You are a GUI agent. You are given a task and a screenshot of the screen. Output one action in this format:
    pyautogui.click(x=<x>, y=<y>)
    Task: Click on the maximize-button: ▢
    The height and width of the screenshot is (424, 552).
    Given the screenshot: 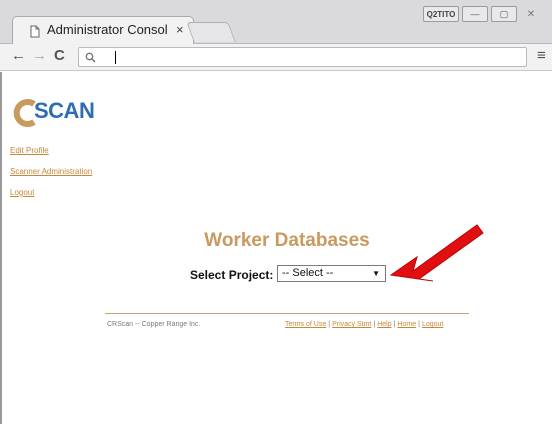 What is the action you would take?
    pyautogui.click(x=504, y=14)
    